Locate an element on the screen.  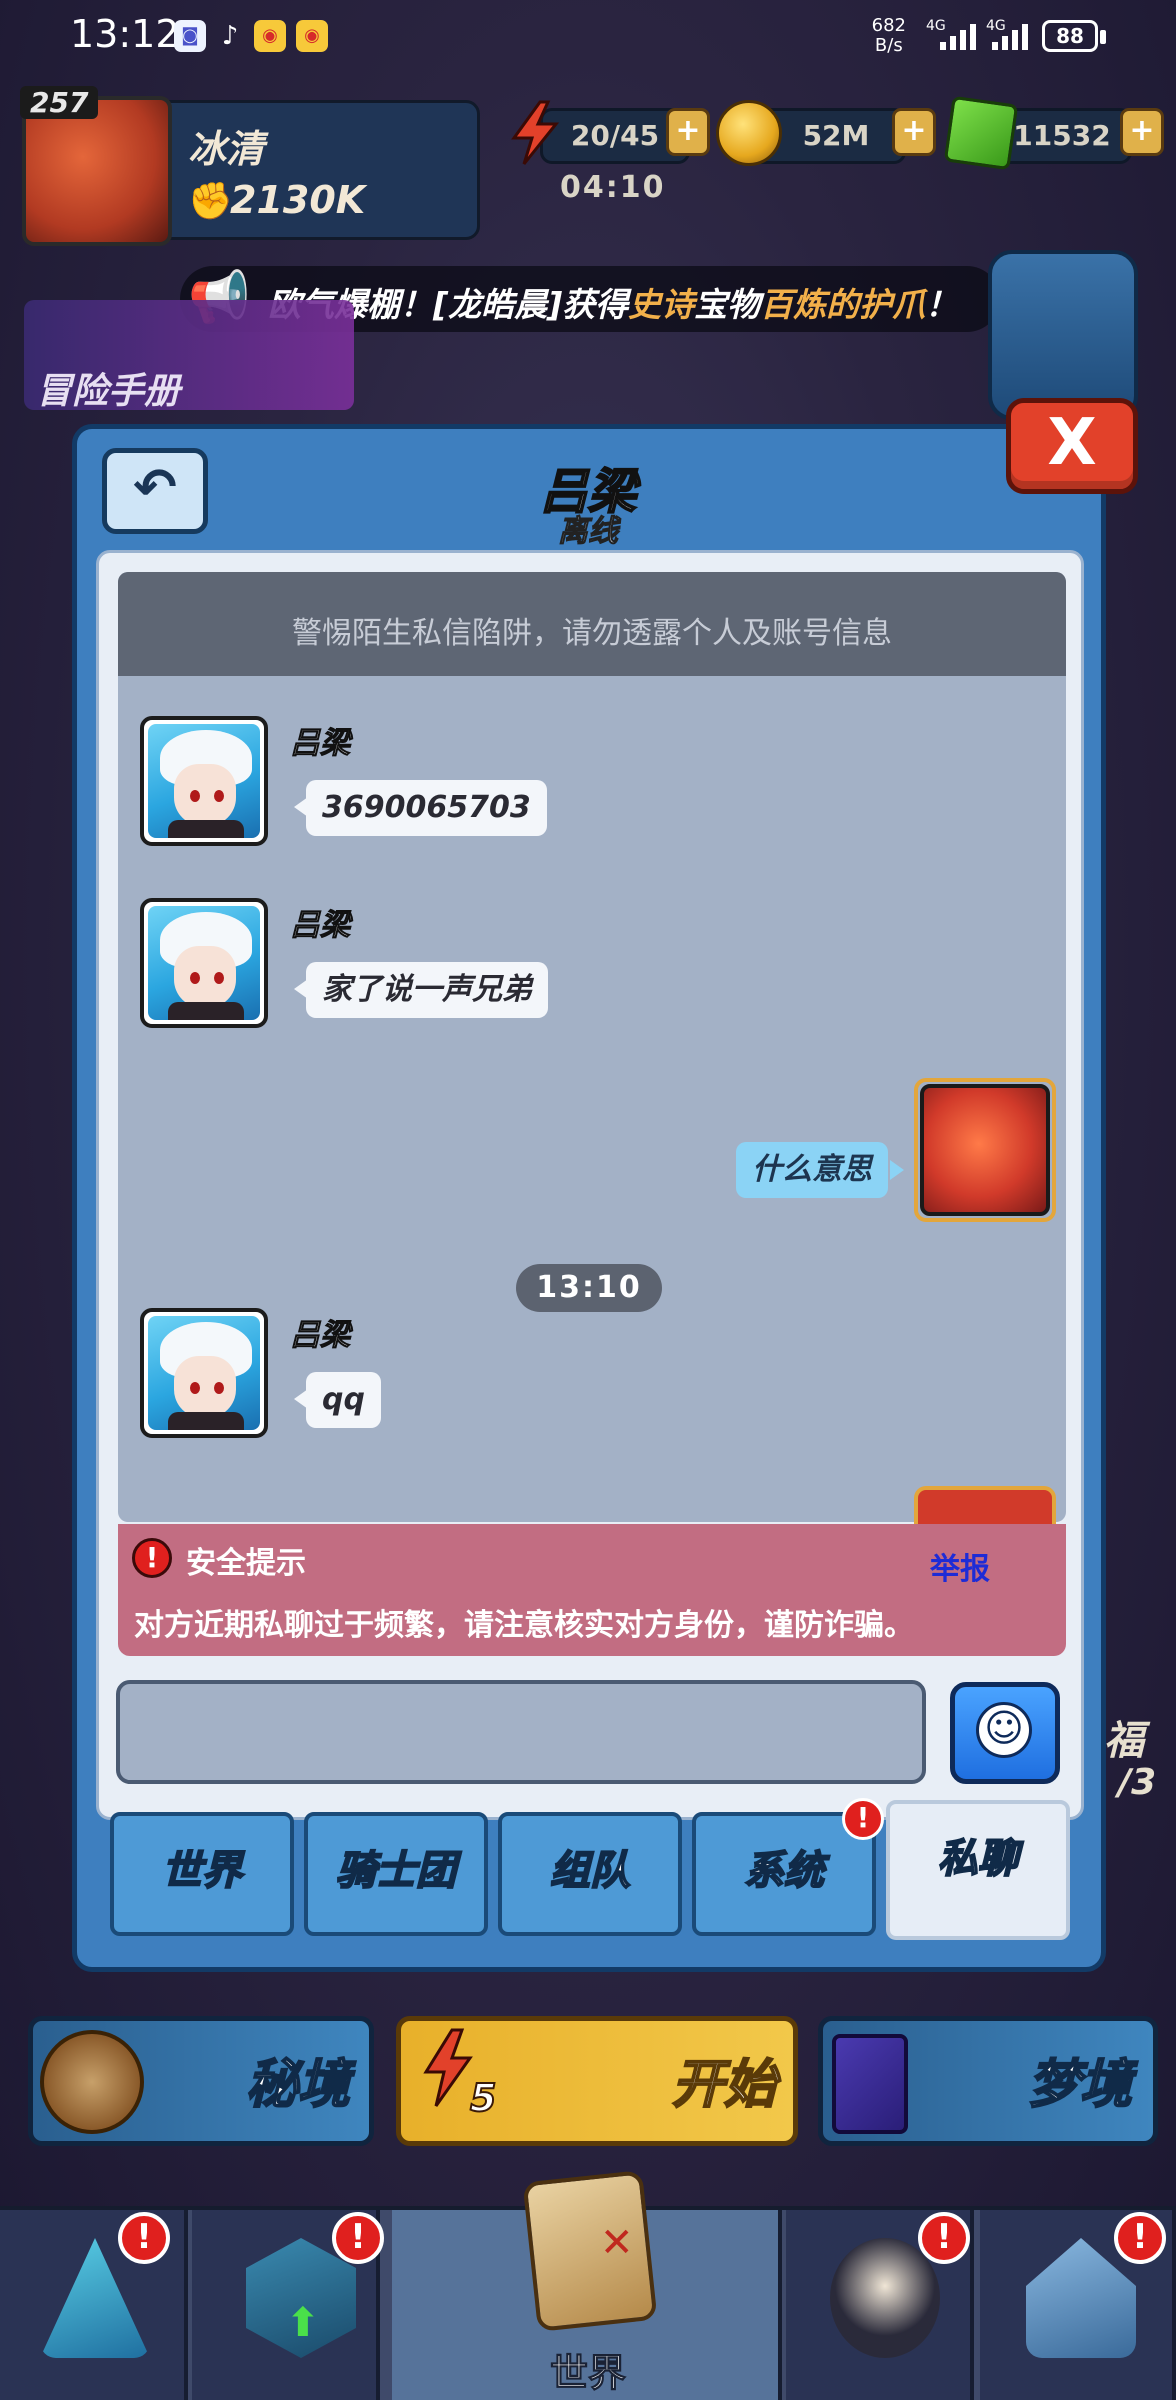
weibo-notification-icon: ◉ is located at coordinates (270, 36).